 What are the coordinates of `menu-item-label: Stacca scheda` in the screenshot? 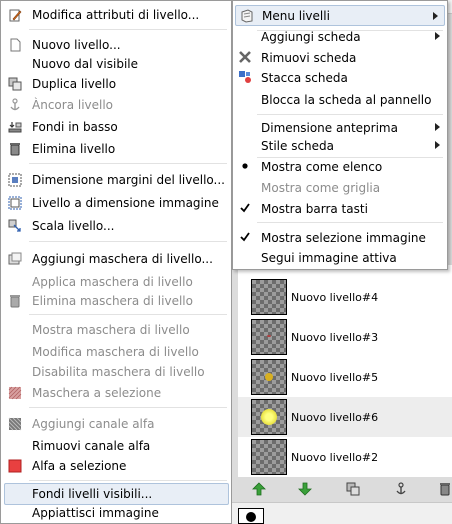 It's located at (304, 77).